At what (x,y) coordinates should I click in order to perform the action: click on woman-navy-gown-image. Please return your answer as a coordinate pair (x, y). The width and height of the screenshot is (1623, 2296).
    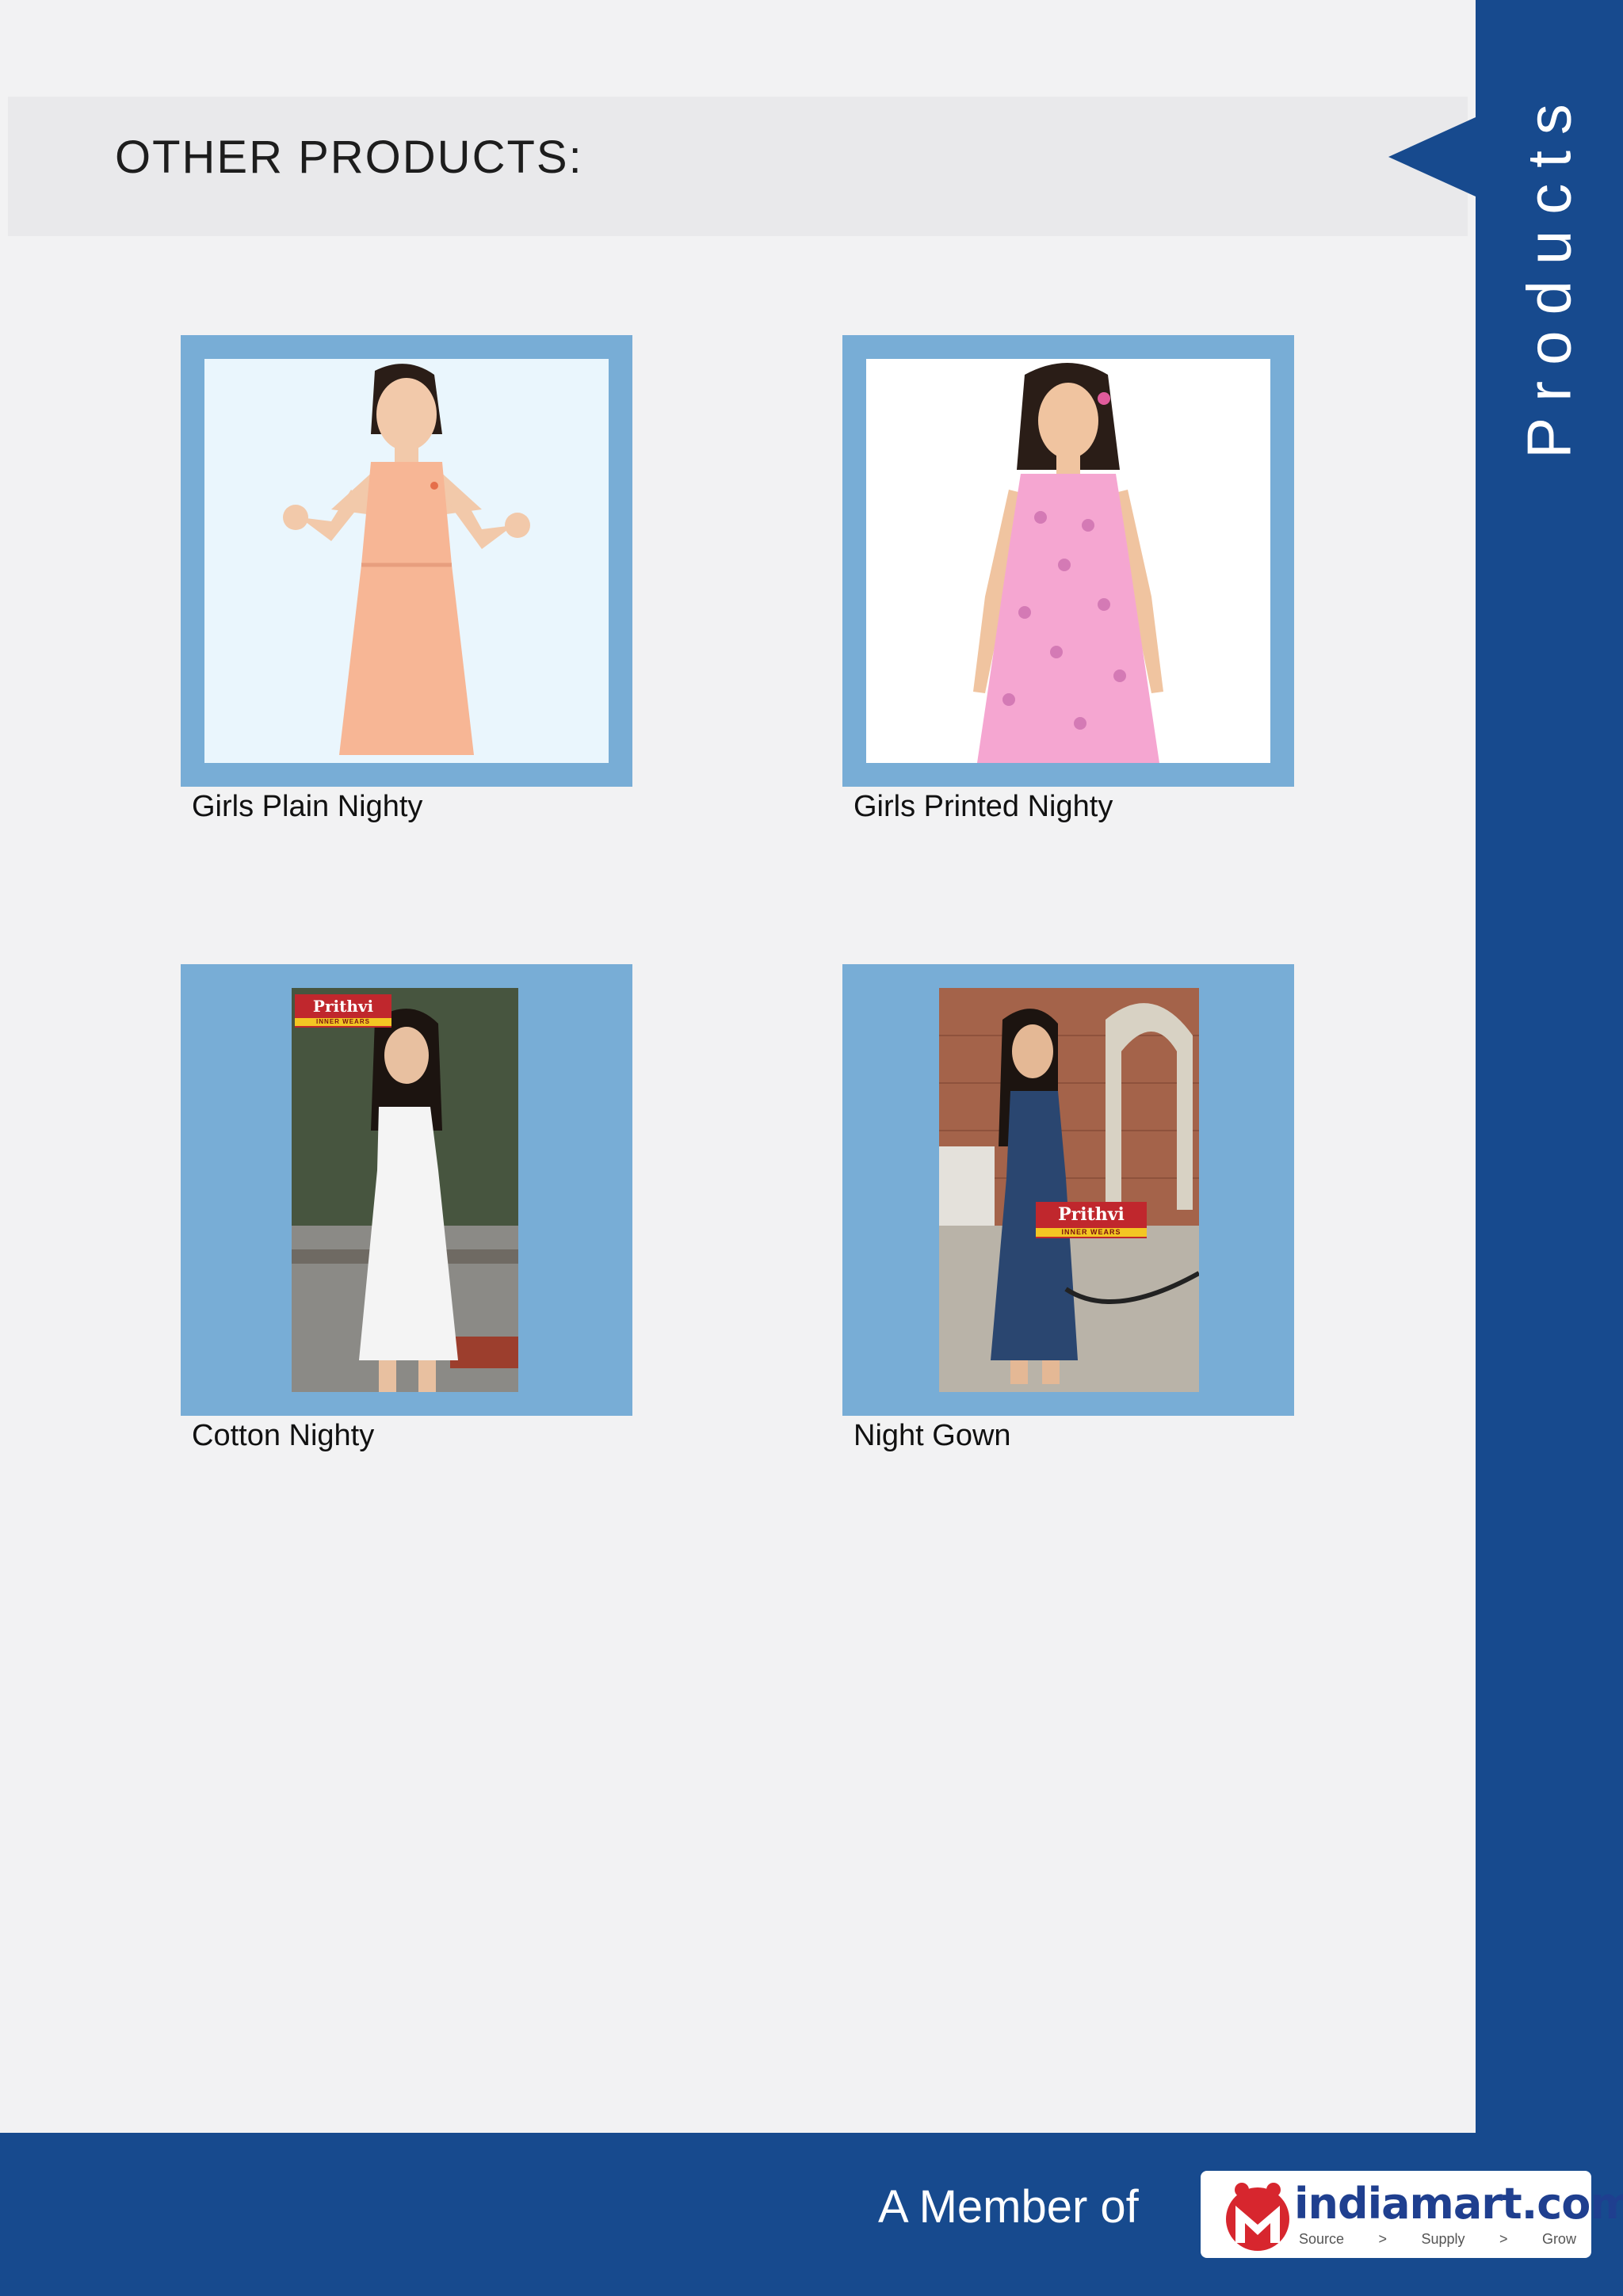
    Looking at the image, I should click on (1069, 1190).